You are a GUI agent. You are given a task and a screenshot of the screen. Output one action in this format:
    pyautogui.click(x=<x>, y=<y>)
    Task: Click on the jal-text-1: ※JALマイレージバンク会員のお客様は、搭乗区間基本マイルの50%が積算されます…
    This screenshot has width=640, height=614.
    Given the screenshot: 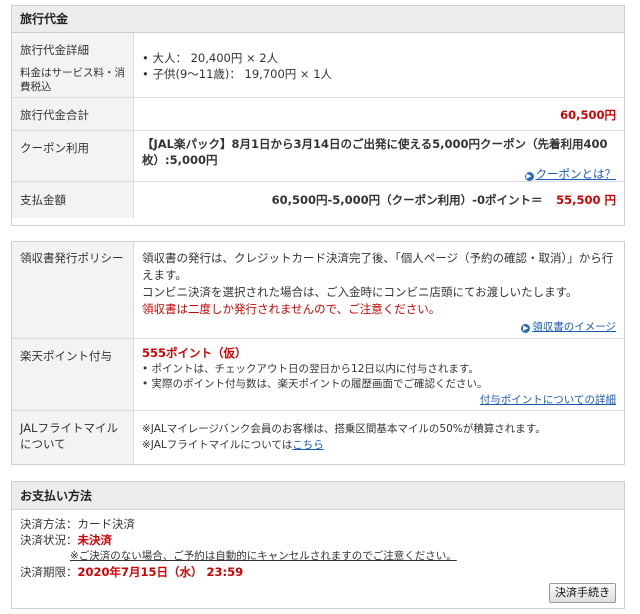 What is the action you would take?
    pyautogui.click(x=344, y=429)
    